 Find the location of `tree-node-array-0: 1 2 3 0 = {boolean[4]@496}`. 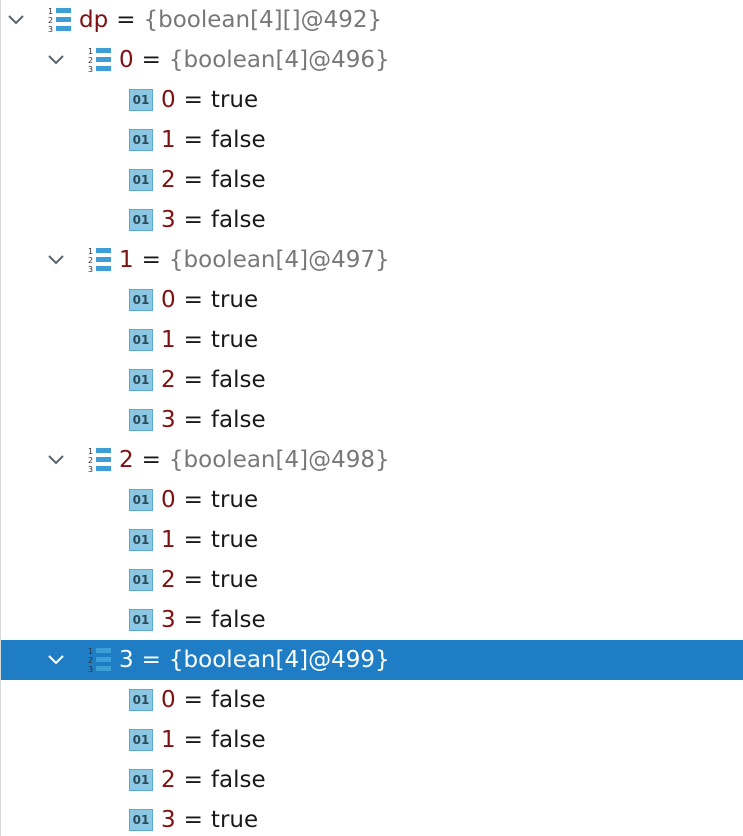

tree-node-array-0: 1 2 3 0 = {boolean[4]@496} is located at coordinates (372, 60).